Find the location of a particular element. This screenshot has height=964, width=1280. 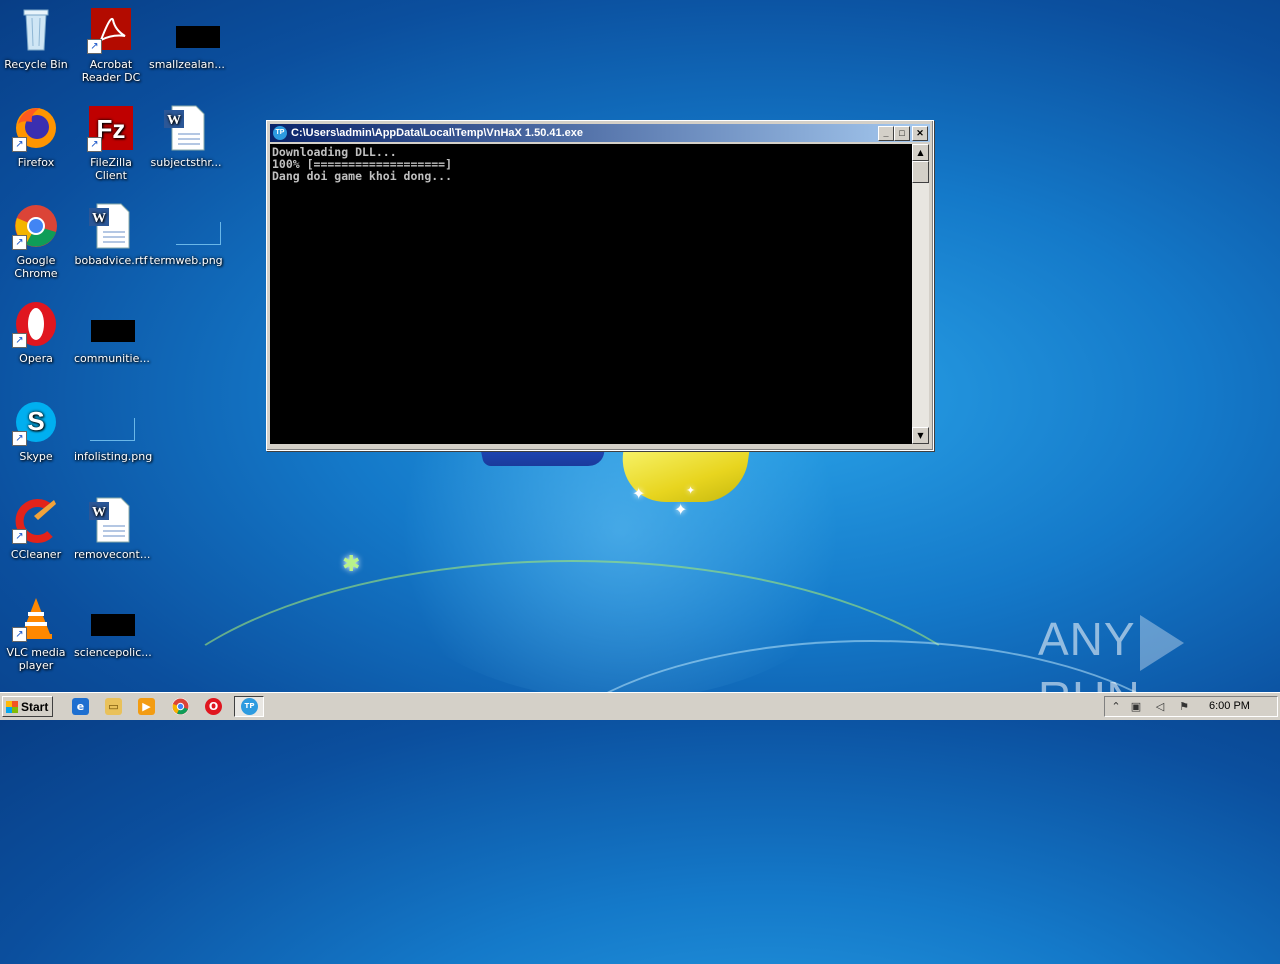

desktop-icon-label: VLC media player is located at coordinates (36, 659).